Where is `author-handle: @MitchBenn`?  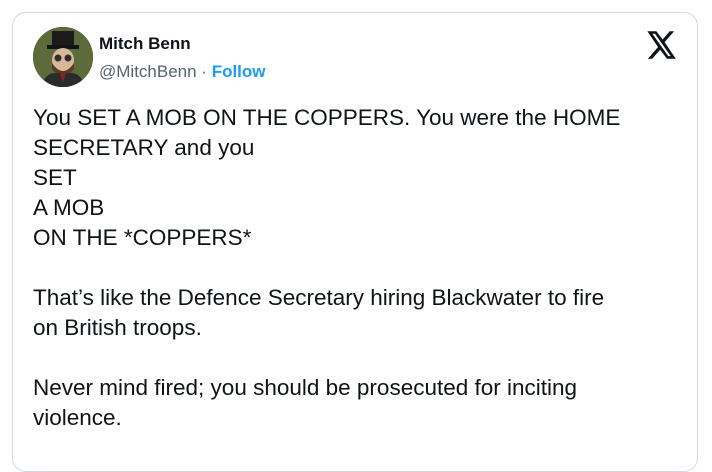
author-handle: @MitchBenn is located at coordinates (148, 71).